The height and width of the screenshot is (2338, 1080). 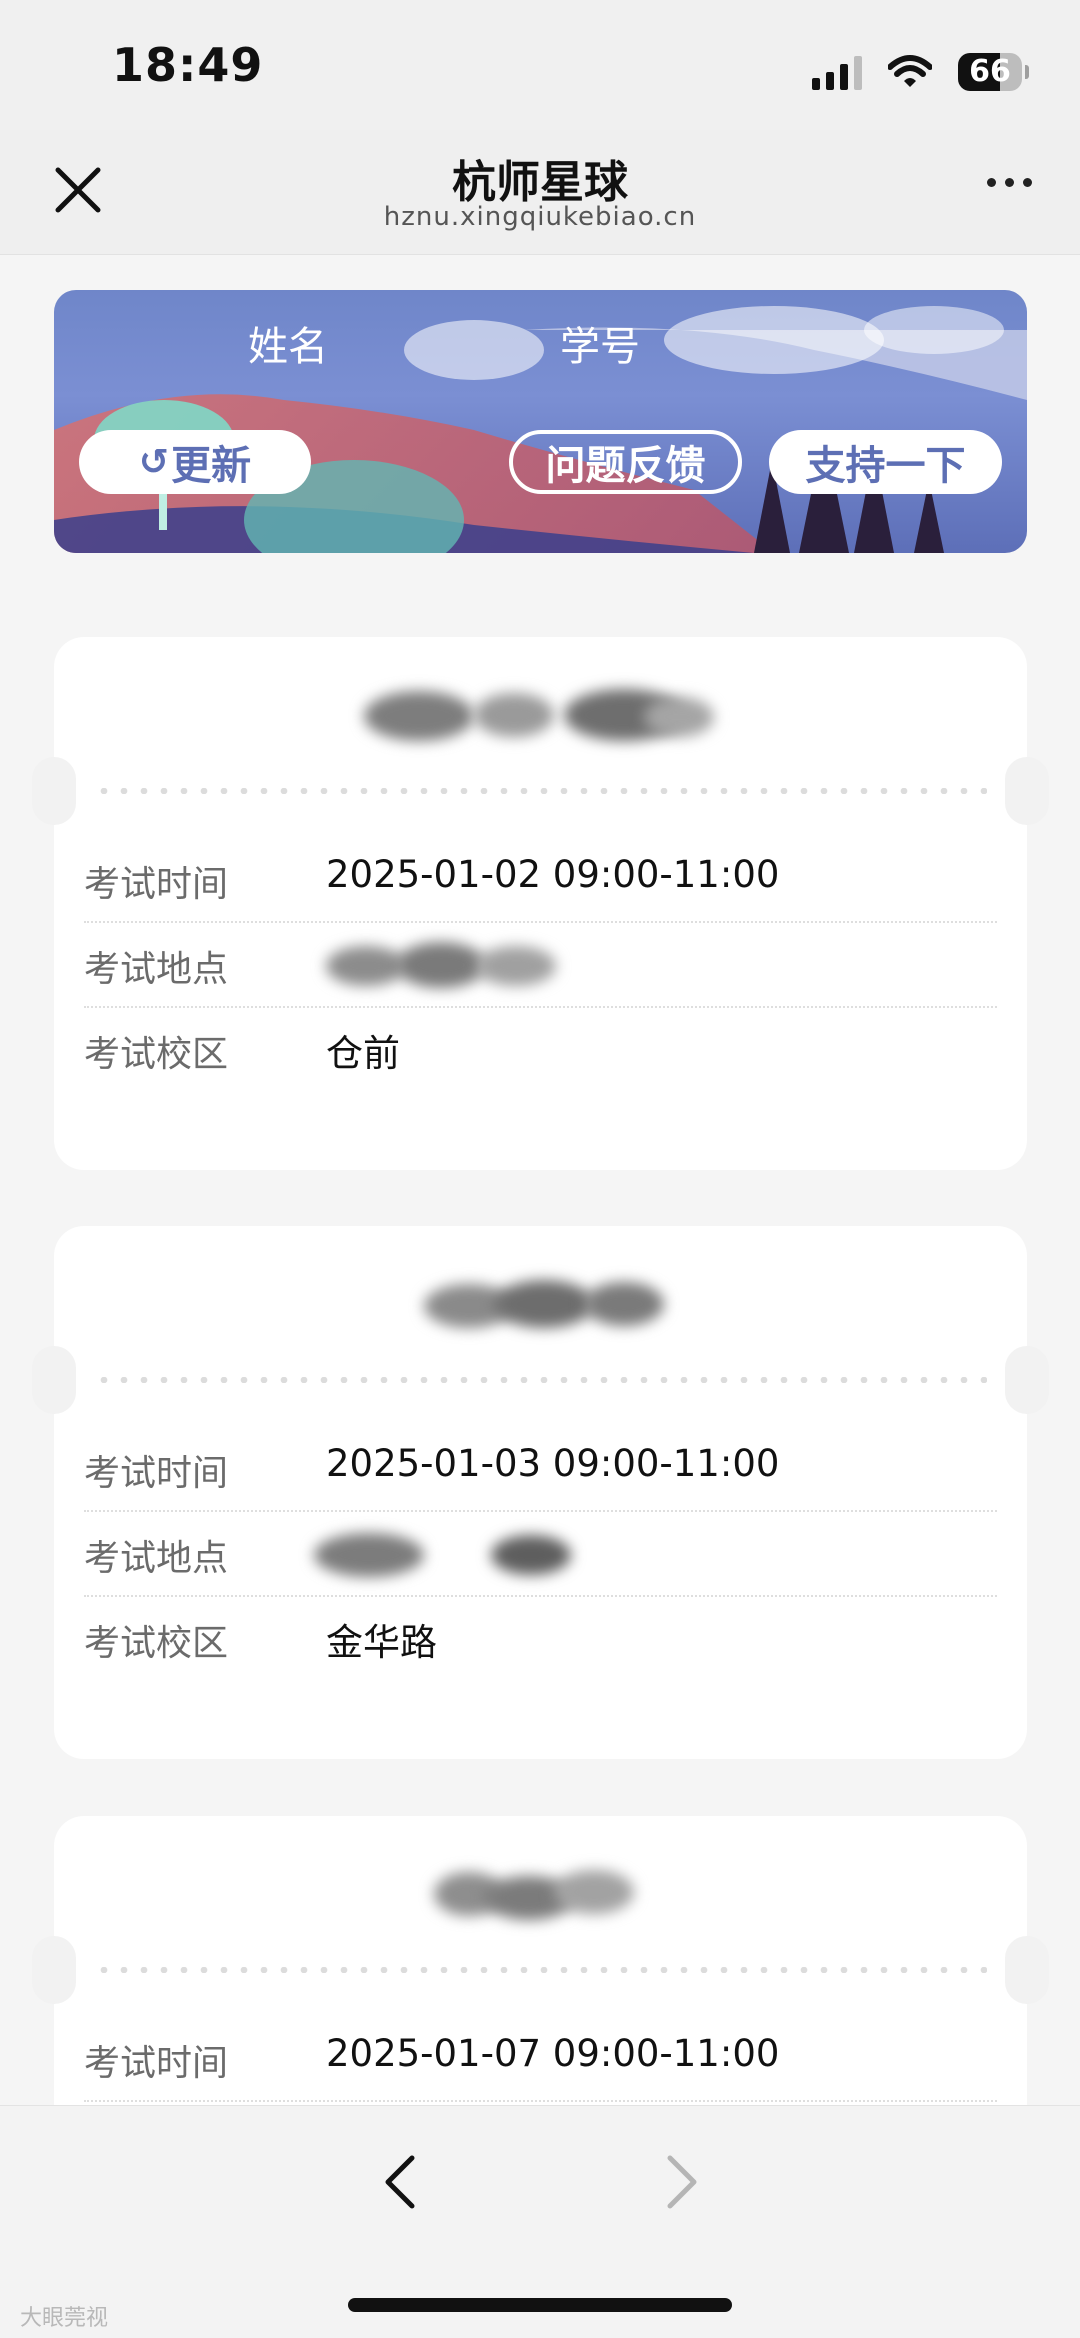 What do you see at coordinates (1009, 182) in the screenshot?
I see `more-options-icon` at bounding box center [1009, 182].